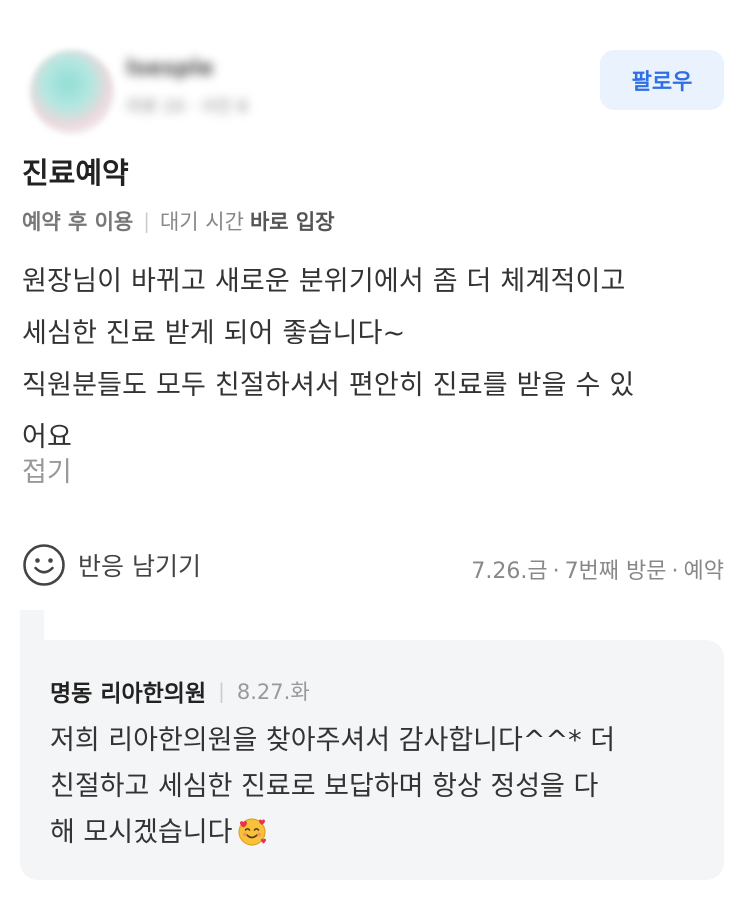 The width and height of the screenshot is (748, 910). What do you see at coordinates (44, 565) in the screenshot?
I see `smiley-icon` at bounding box center [44, 565].